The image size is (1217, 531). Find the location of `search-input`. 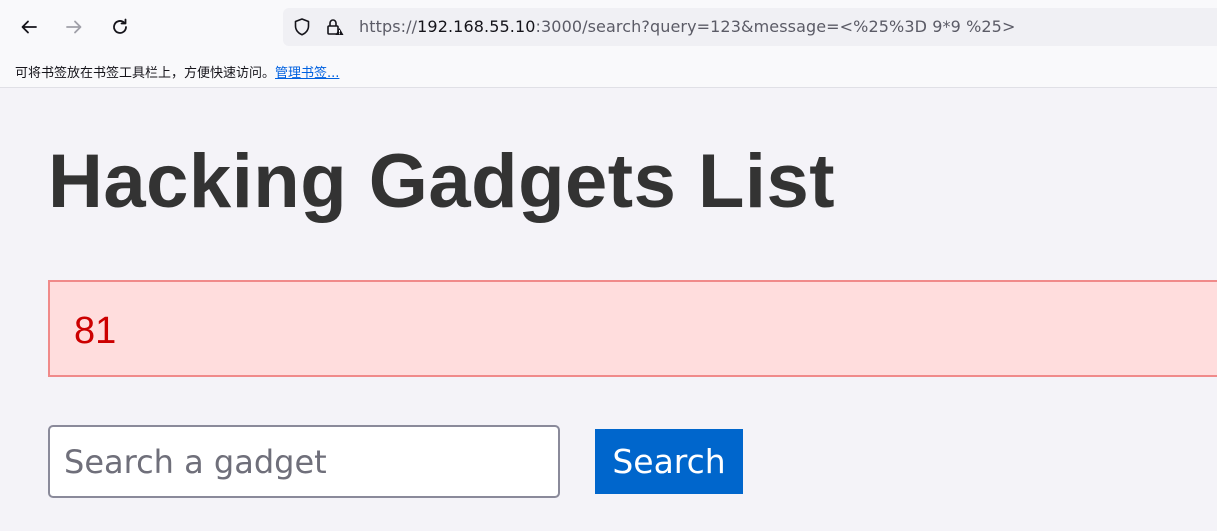

search-input is located at coordinates (304, 461).